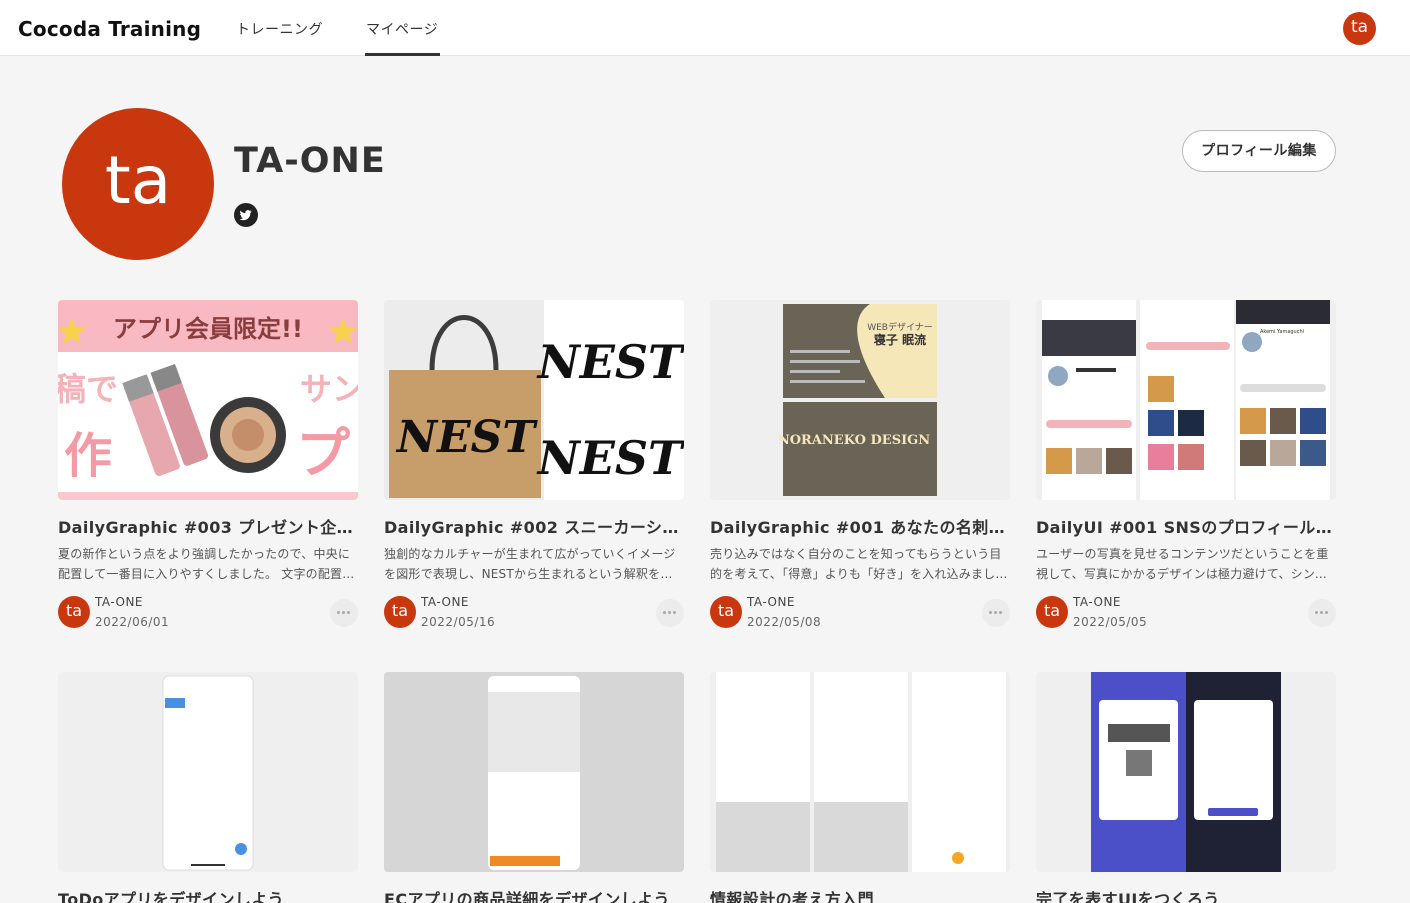  I want to click on work-title: ECアプリの商品詳細をデザインしよう, so click(534, 894).